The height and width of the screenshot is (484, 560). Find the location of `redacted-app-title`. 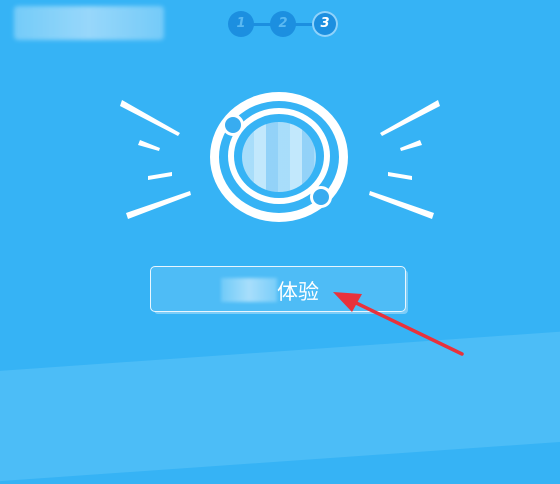

redacted-app-title is located at coordinates (89, 23).